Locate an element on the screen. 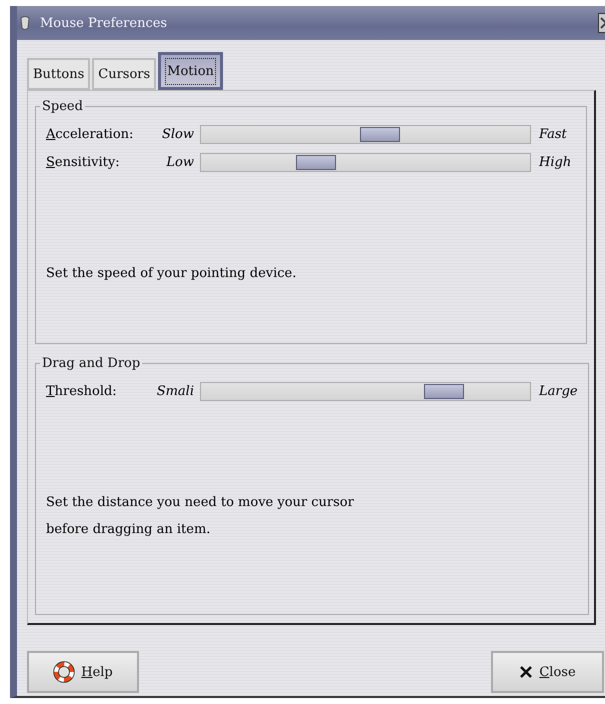 This screenshot has height=704, width=605. max-label: Large is located at coordinates (558, 391).